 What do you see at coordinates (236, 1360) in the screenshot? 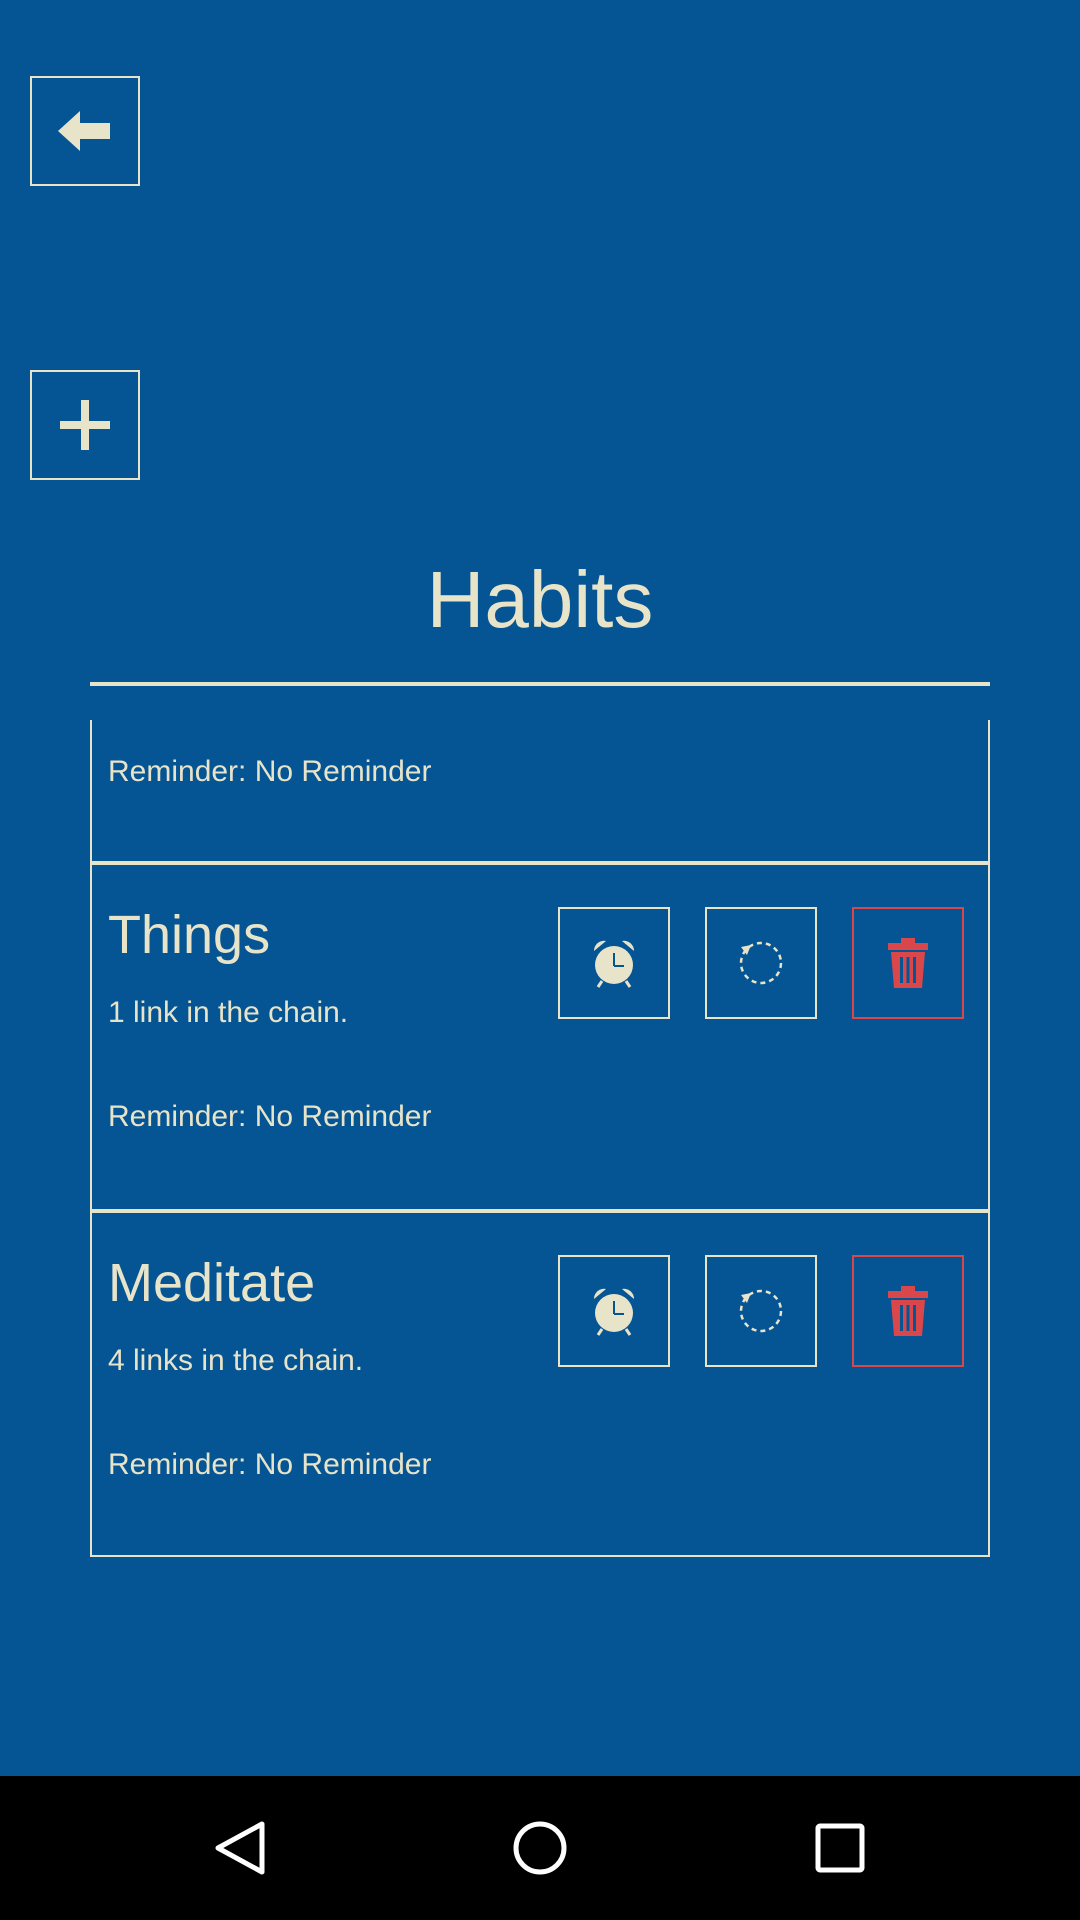
I see `habit-chain-count: 4 links in the chain.` at bounding box center [236, 1360].